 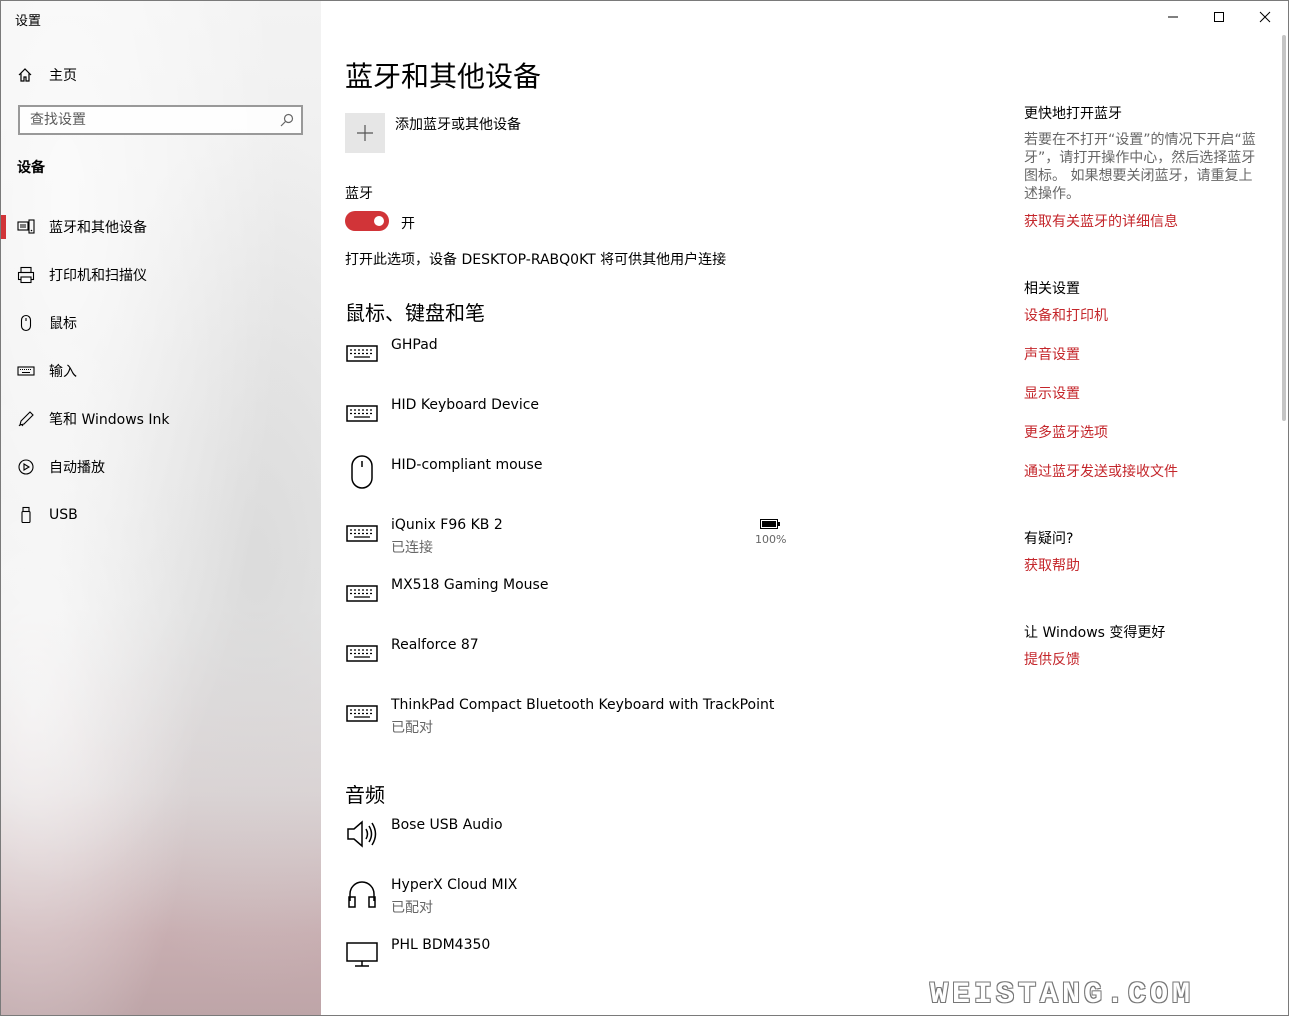 I want to click on bluetooth-label: 蓝牙, so click(x=359, y=194).